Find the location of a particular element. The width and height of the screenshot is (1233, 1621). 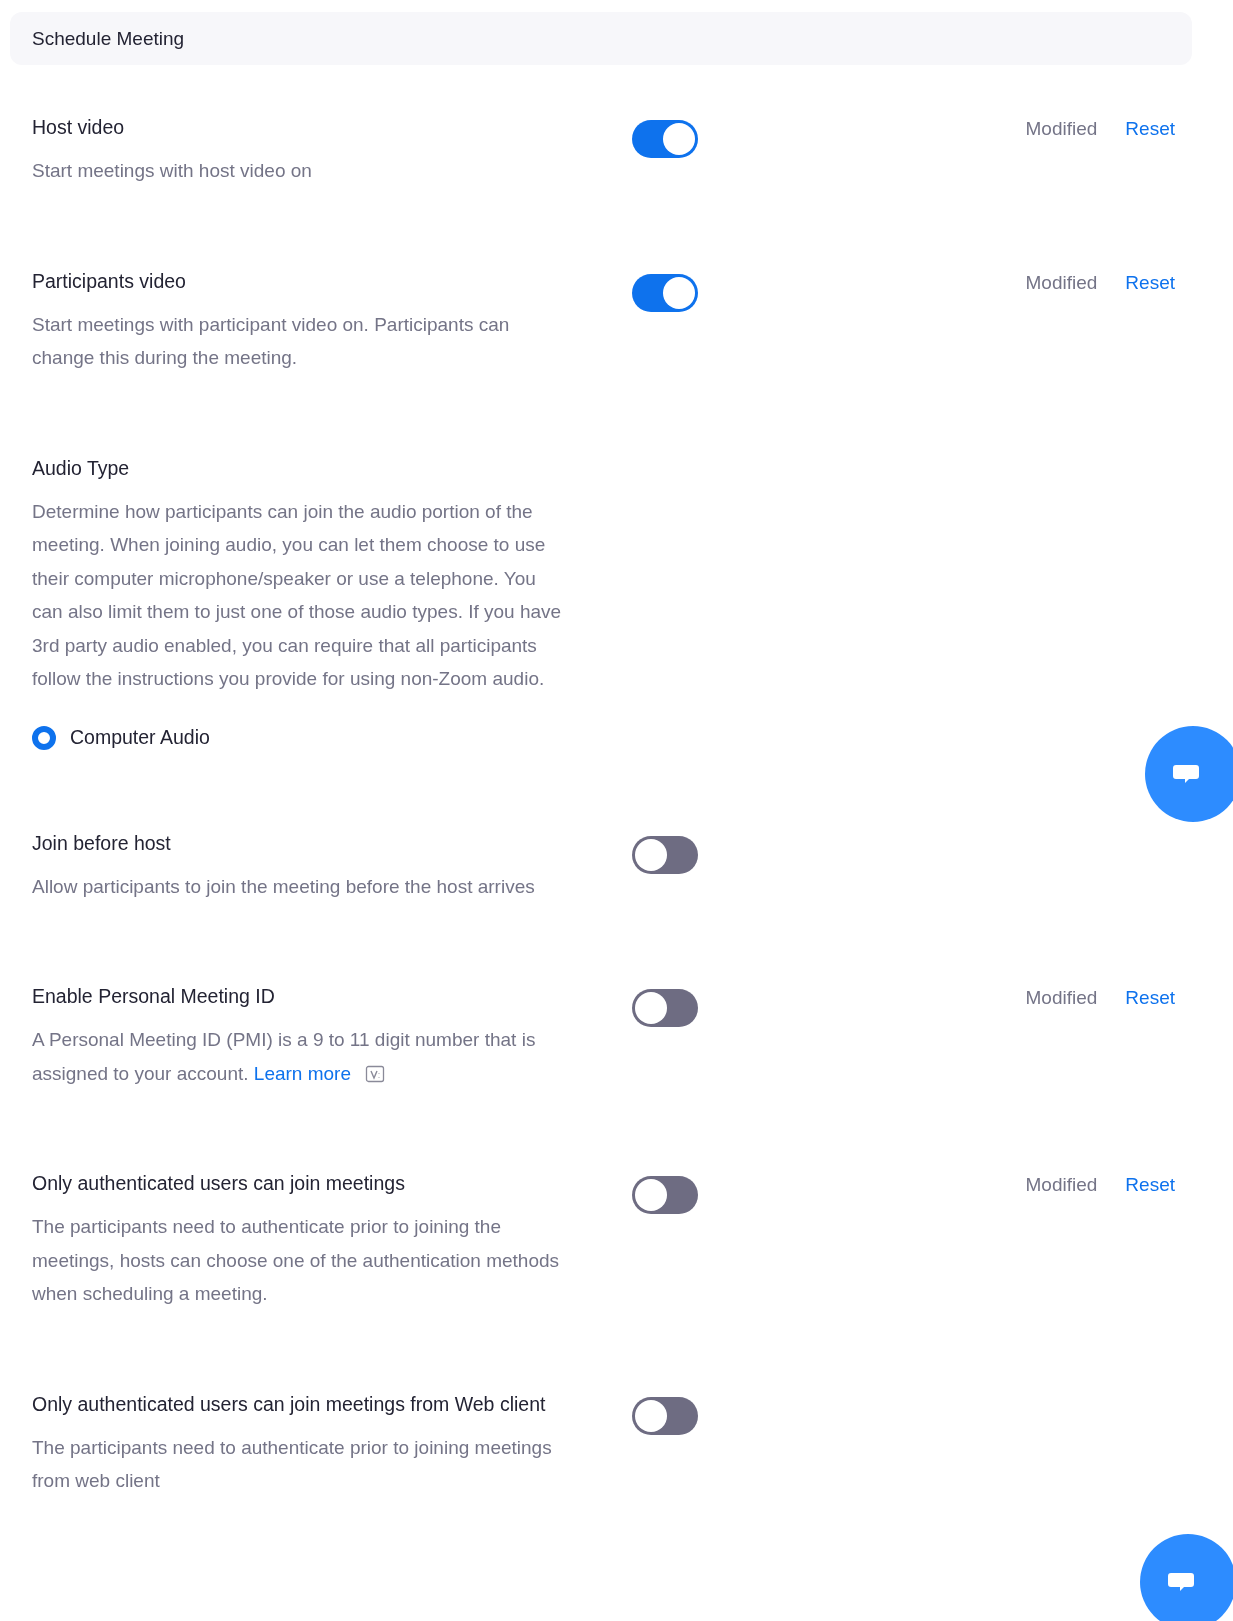

setting-description: Start meetings with participant video on. Participants can change this during the meeting. is located at coordinates (271, 341).